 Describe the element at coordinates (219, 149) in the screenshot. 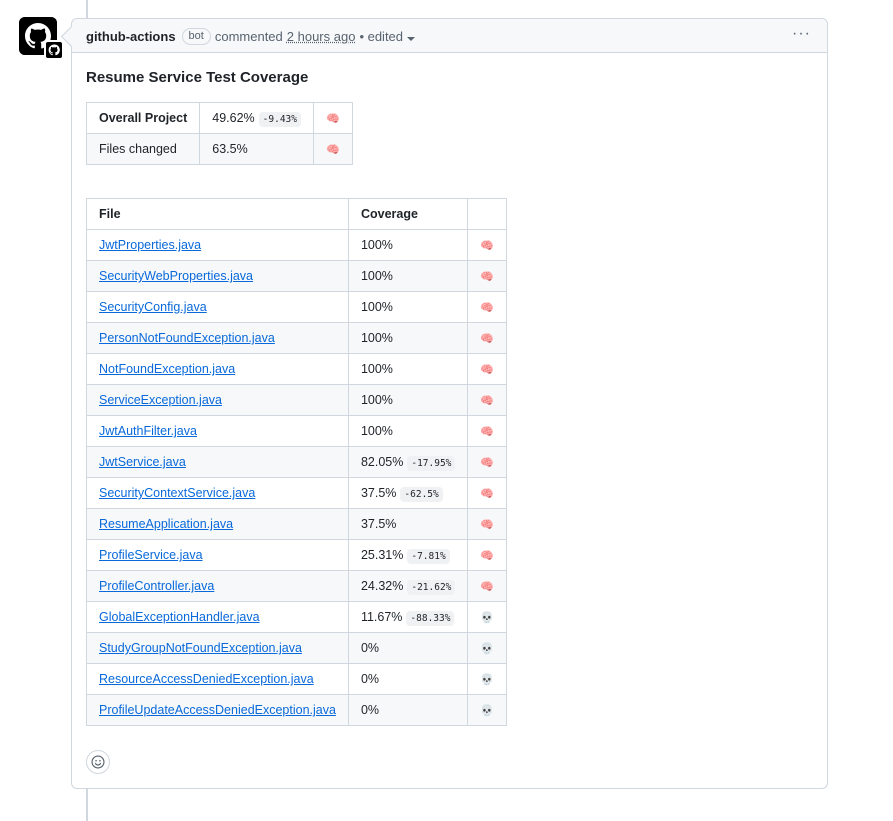

I see `summary-row: Files changed 63.5% 🧠` at that location.